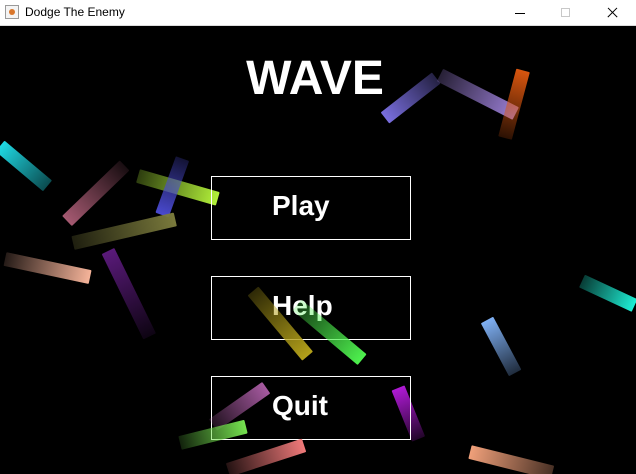 This screenshot has width=636, height=474. What do you see at coordinates (75, 12) in the screenshot?
I see `window-title: Dodge The Enemy` at bounding box center [75, 12].